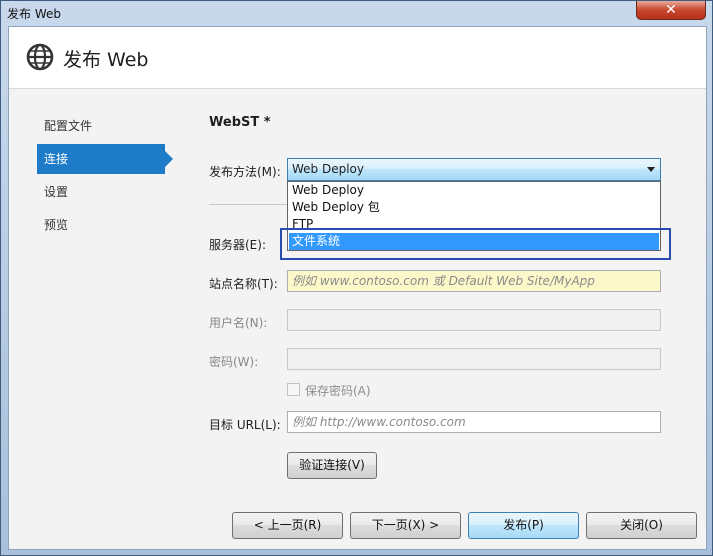 Image resolution: width=713 pixels, height=556 pixels. Describe the element at coordinates (237, 245) in the screenshot. I see `server-label: 服务器(E):` at that location.